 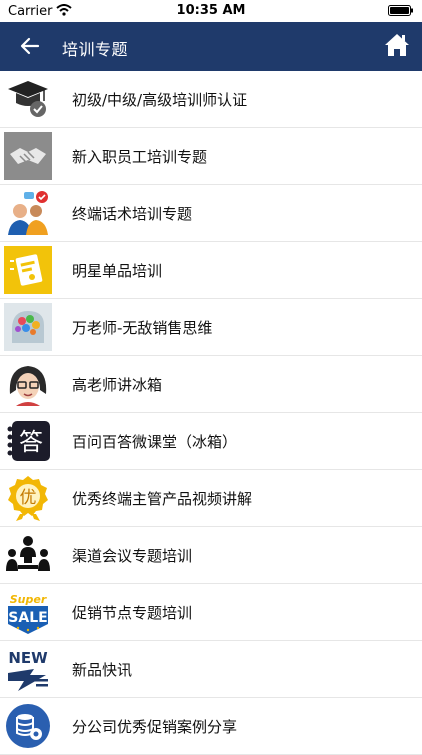 I want to click on list-item: 初级/中级/高级培训师认证, so click(x=211, y=99).